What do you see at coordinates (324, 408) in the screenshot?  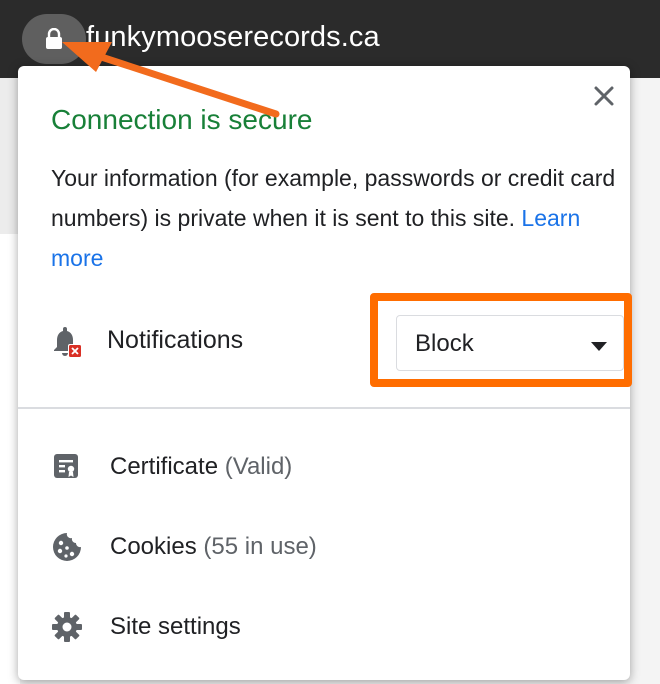 I see `divider` at bounding box center [324, 408].